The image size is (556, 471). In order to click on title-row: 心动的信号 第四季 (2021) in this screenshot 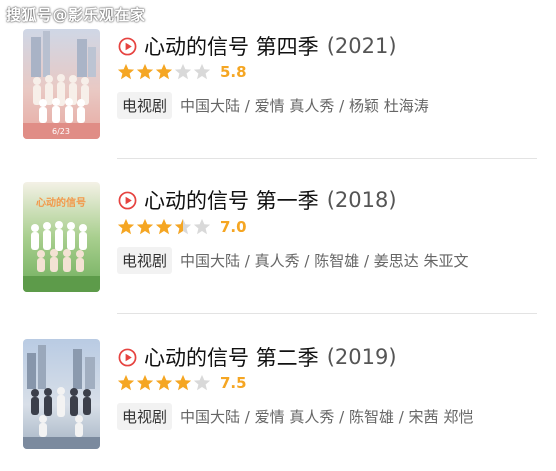, I will do `click(257, 46)`.